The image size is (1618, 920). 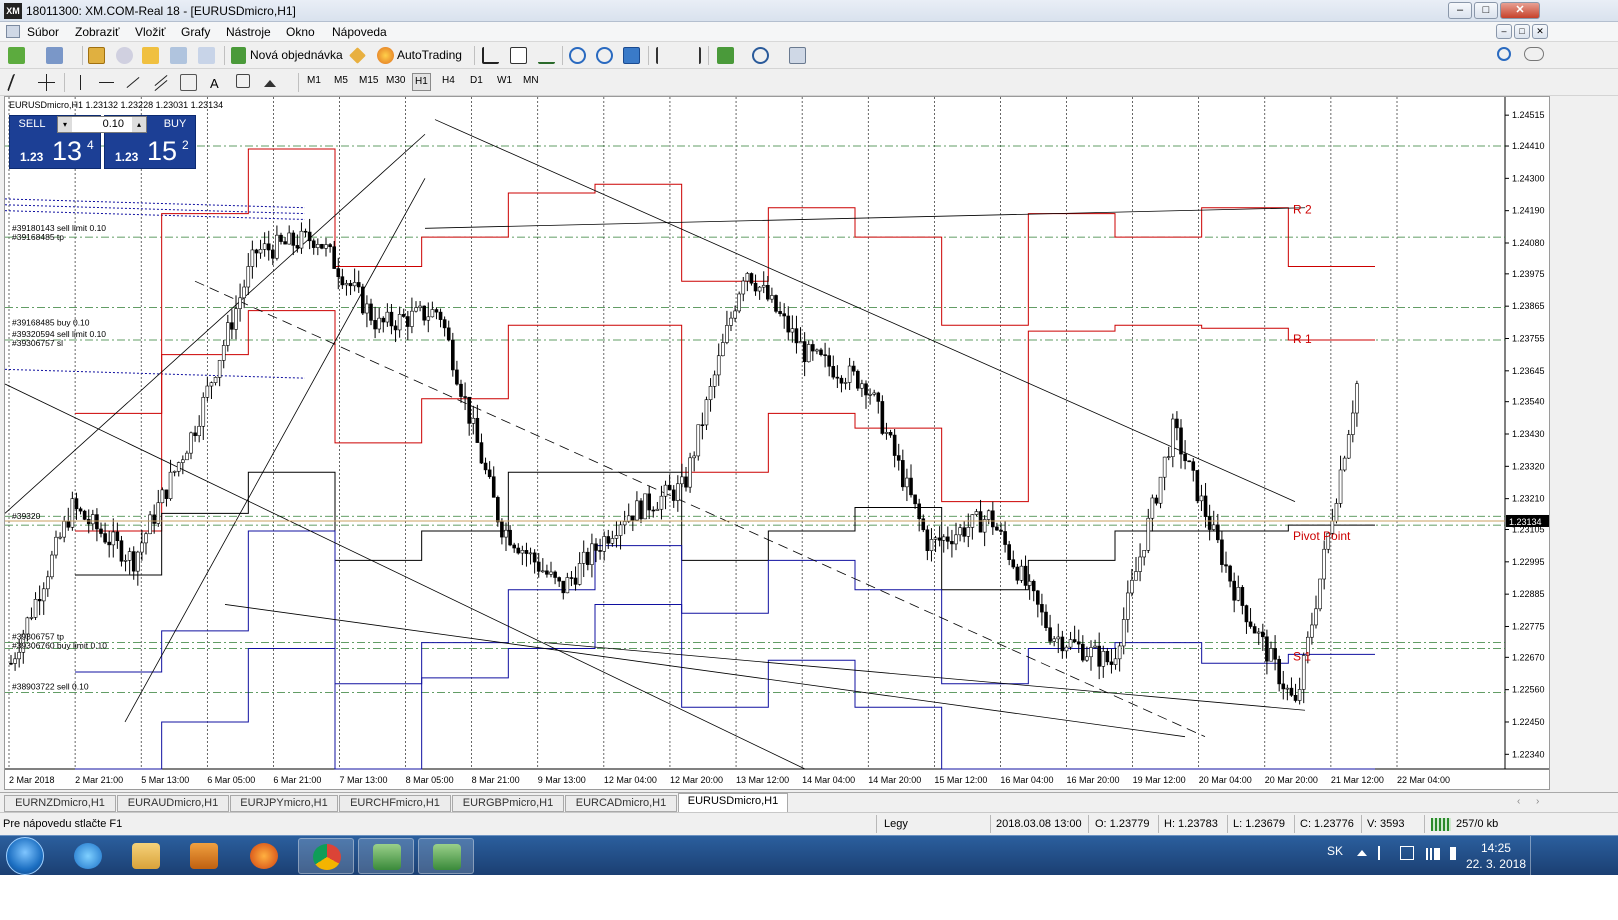 I want to click on channel-icon, so click(x=160, y=83).